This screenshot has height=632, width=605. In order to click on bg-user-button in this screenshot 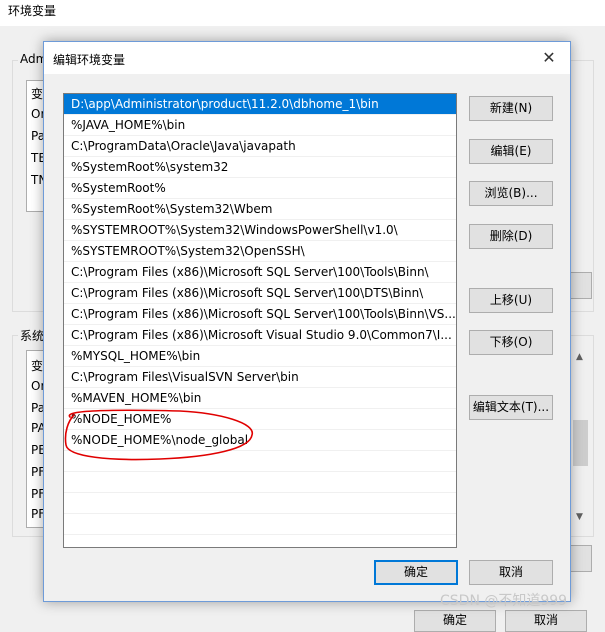, I will do `click(581, 285)`.